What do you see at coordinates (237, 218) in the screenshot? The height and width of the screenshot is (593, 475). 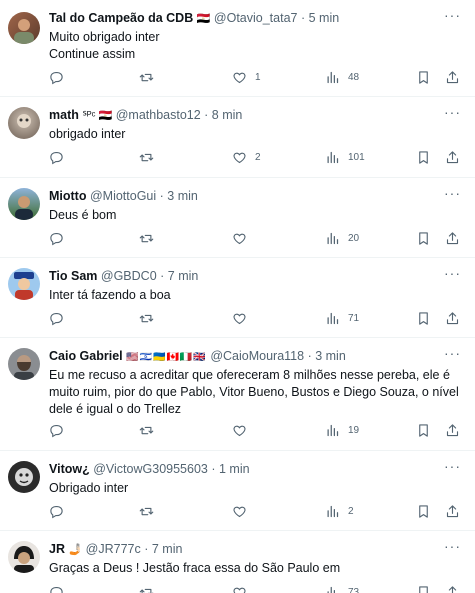 I see `tweet: Miotto @MiottoGui · 3 min ··· Deus é bom` at bounding box center [237, 218].